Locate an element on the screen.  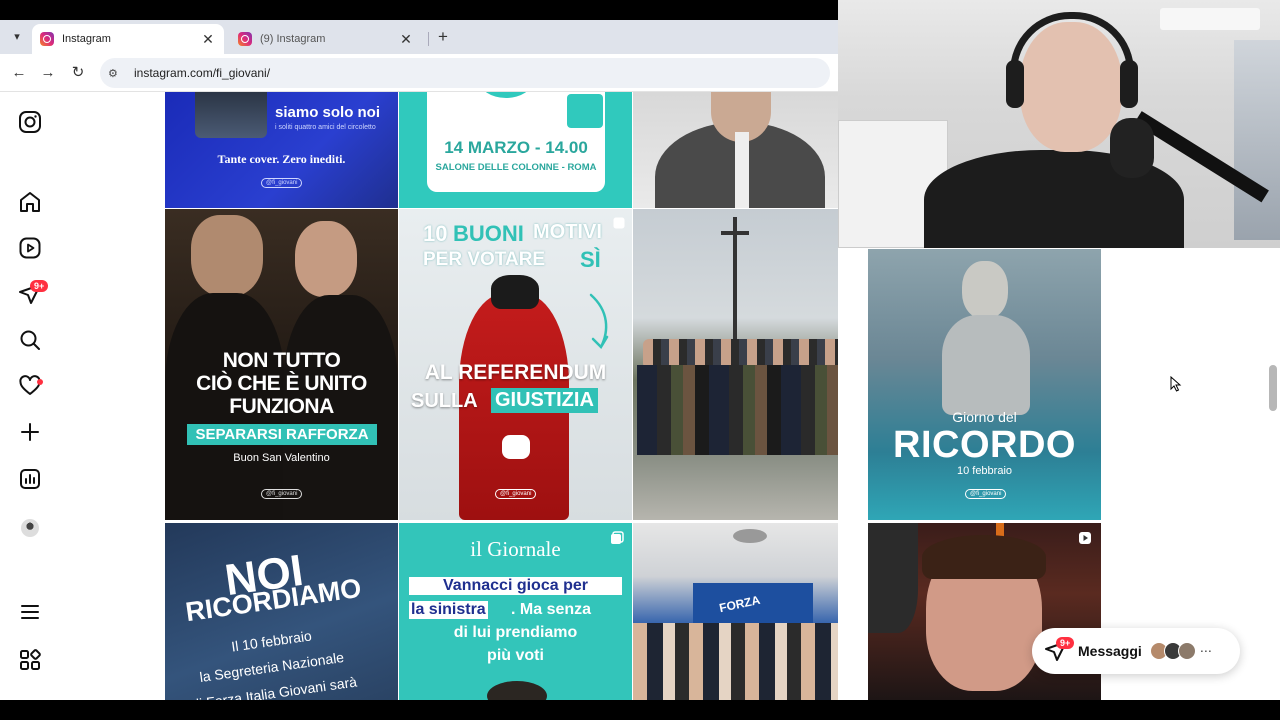
webcam-microphone is located at coordinates (1132, 148).